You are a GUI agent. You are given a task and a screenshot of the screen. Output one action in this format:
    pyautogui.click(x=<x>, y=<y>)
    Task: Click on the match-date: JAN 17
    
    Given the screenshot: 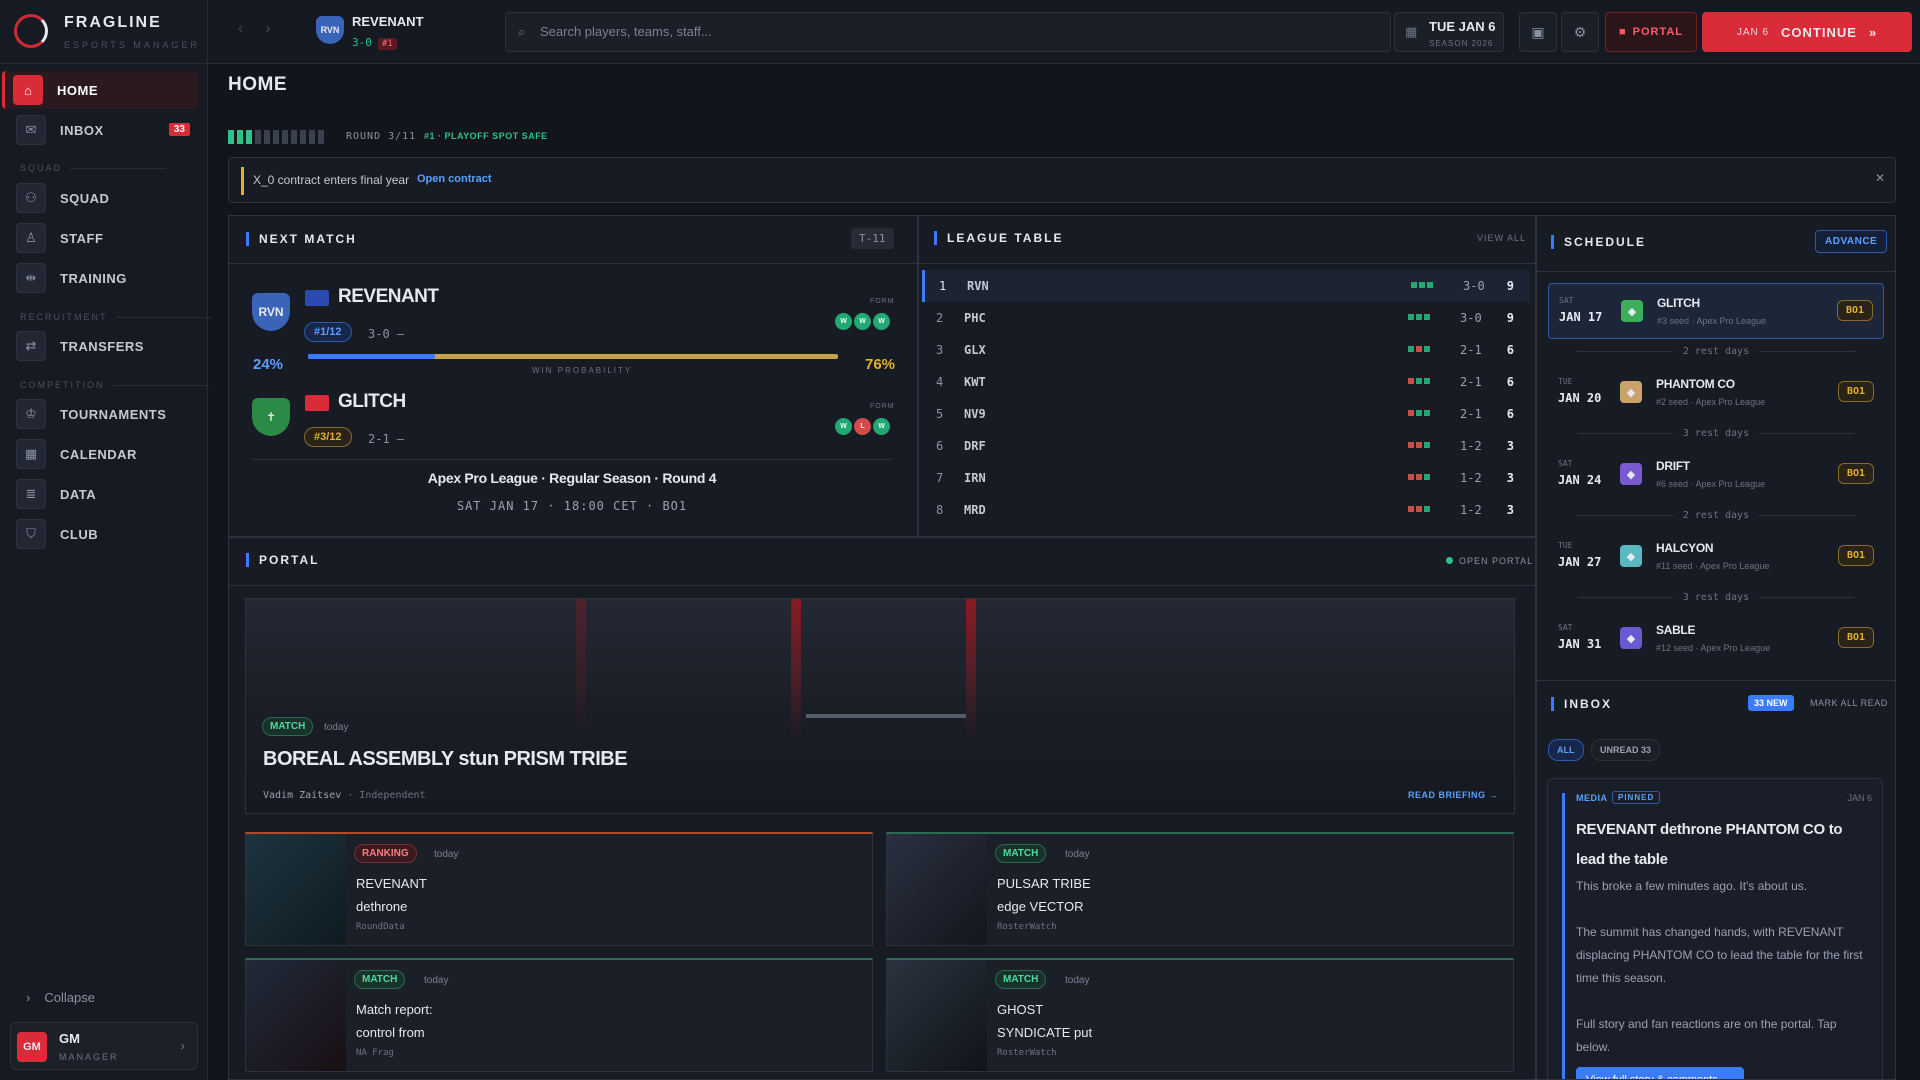 What is the action you would take?
    pyautogui.click(x=1581, y=317)
    